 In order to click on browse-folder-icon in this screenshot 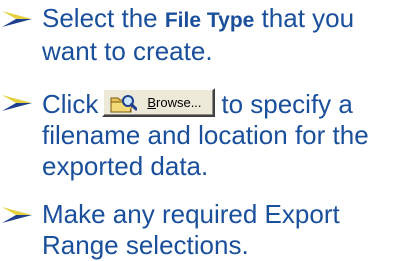, I will do `click(124, 104)`.